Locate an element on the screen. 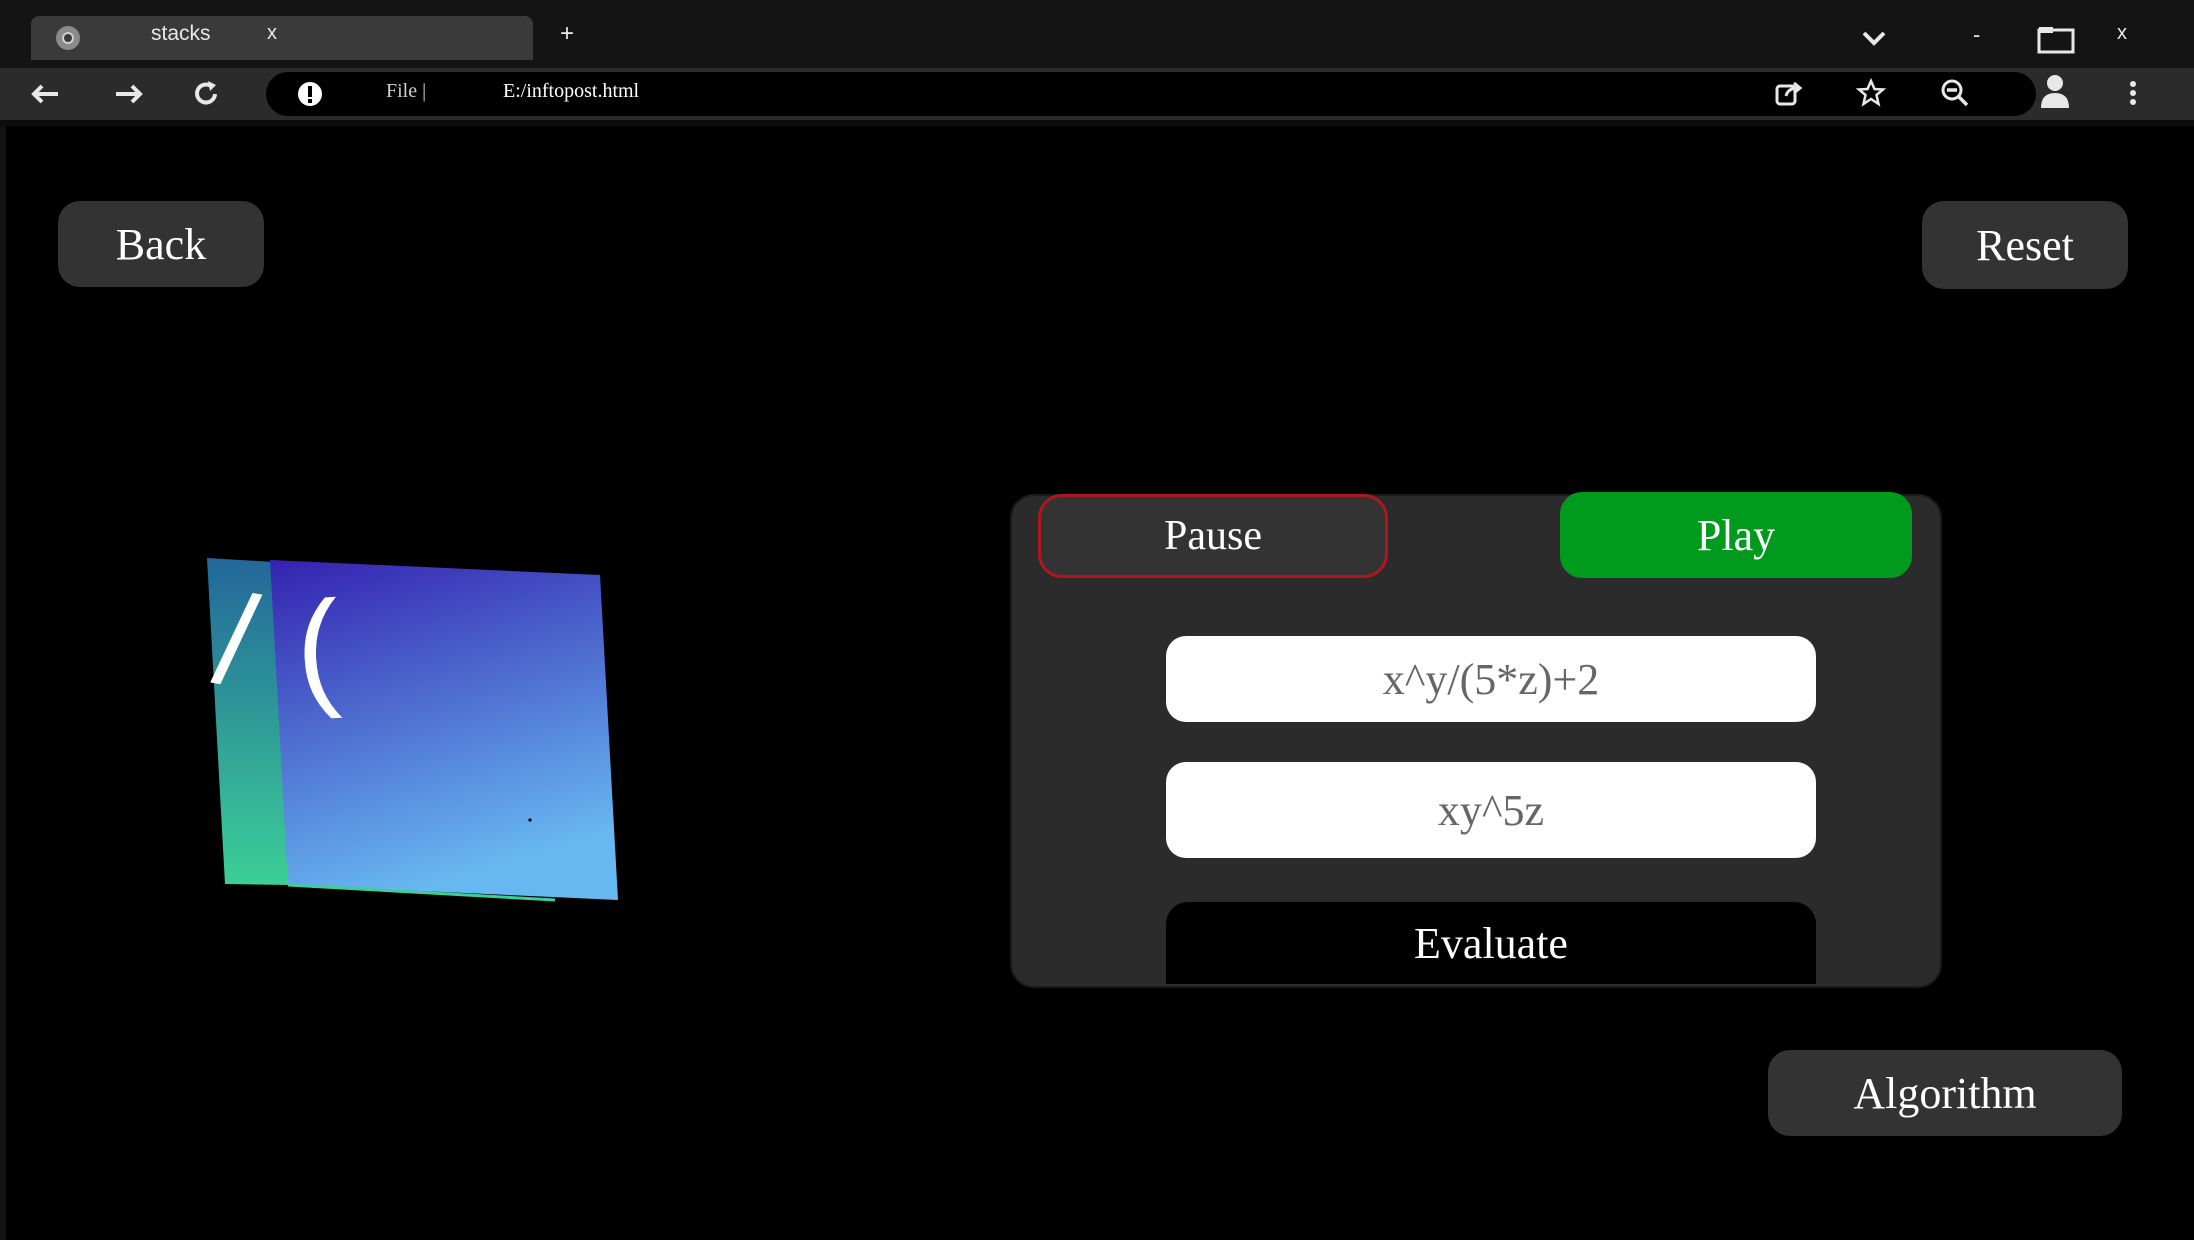  forward-arrow-icon is located at coordinates (129, 94).